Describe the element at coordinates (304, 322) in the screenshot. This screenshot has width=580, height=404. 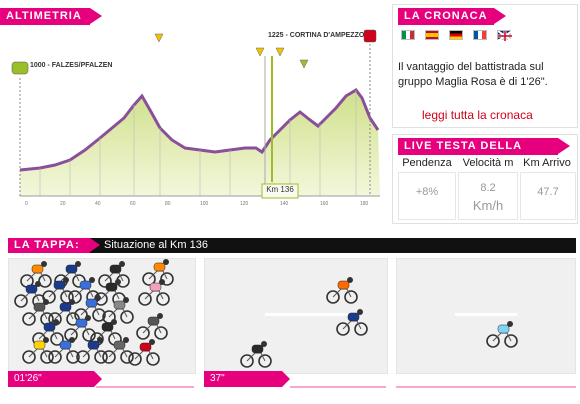
I see `chaser-riders` at that location.